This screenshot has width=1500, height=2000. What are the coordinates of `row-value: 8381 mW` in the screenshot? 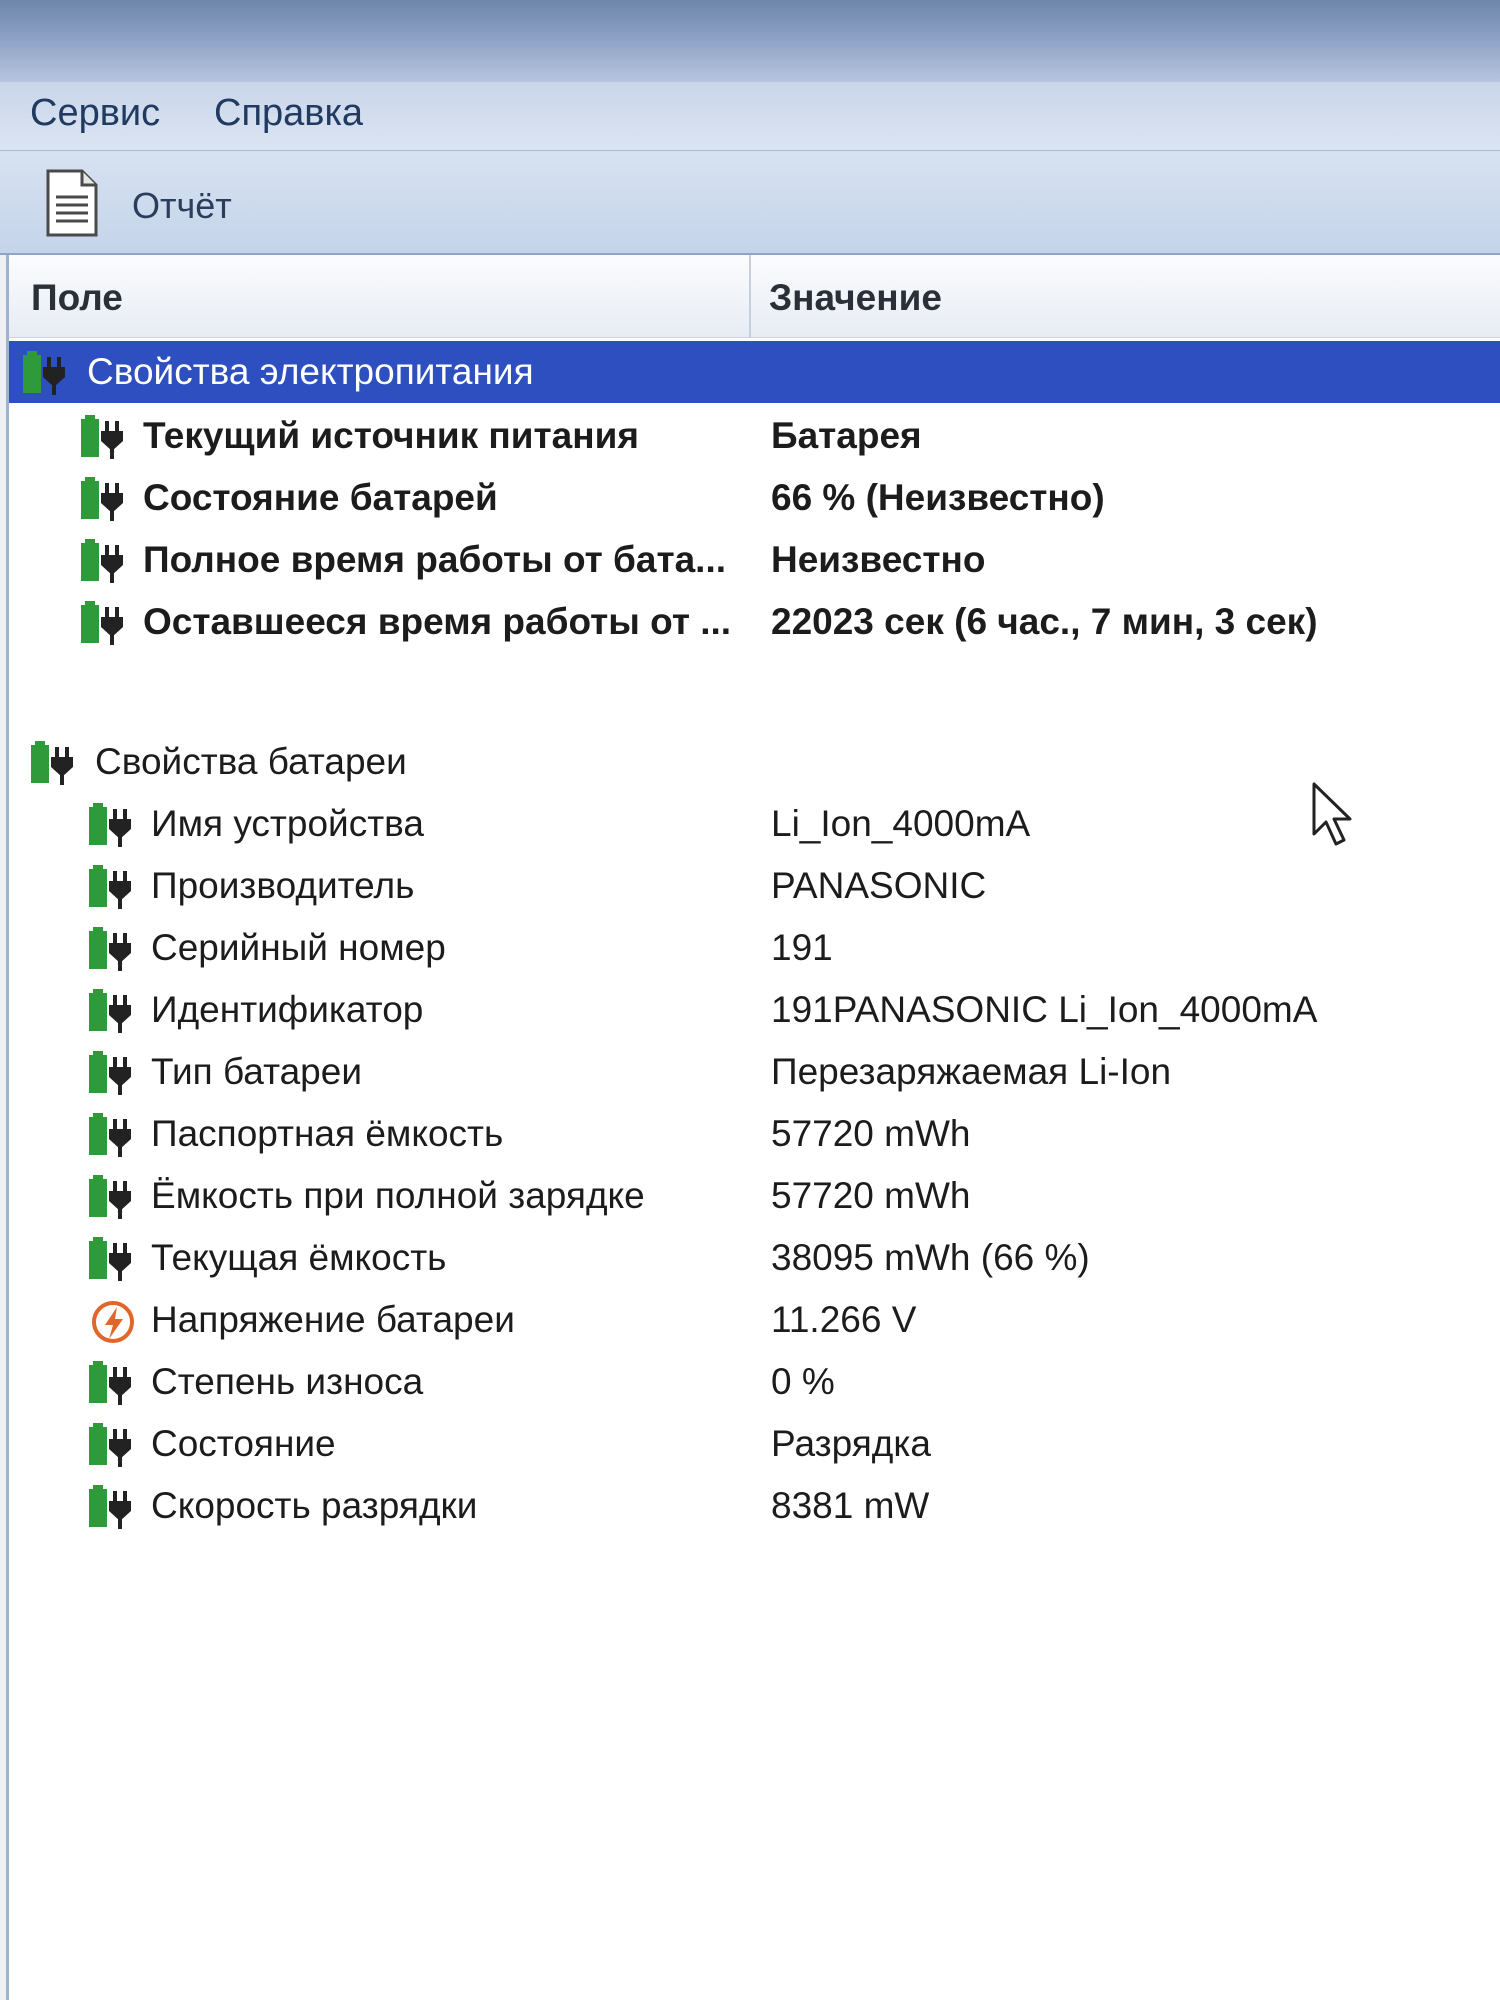 It's located at (850, 1505).